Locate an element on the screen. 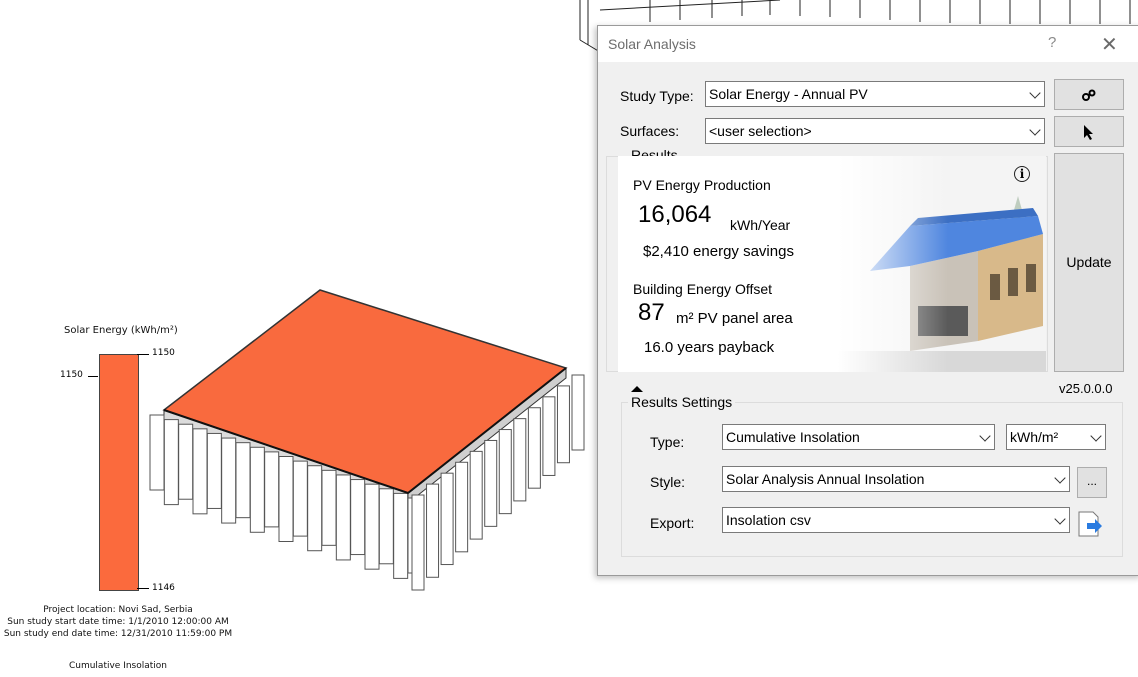 The width and height of the screenshot is (1138, 677). update-button: Update is located at coordinates (1089, 262).